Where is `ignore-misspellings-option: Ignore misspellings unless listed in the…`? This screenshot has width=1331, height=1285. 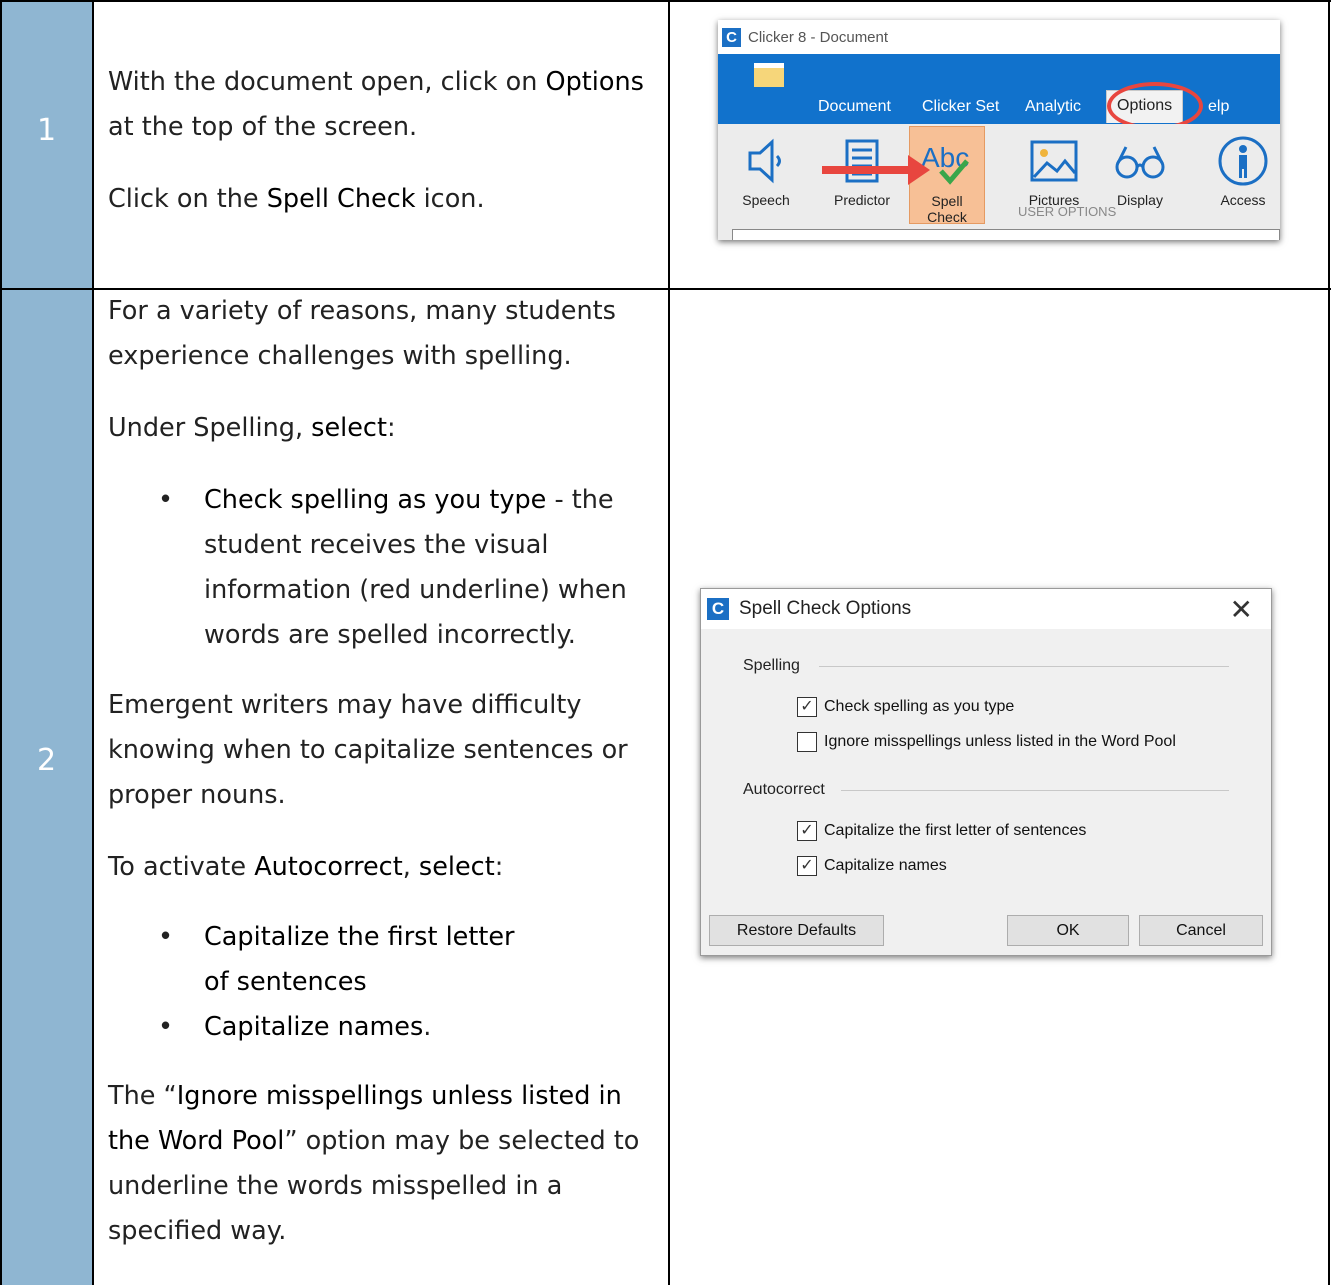 ignore-misspellings-option: Ignore misspellings unless listed in the… is located at coordinates (986, 742).